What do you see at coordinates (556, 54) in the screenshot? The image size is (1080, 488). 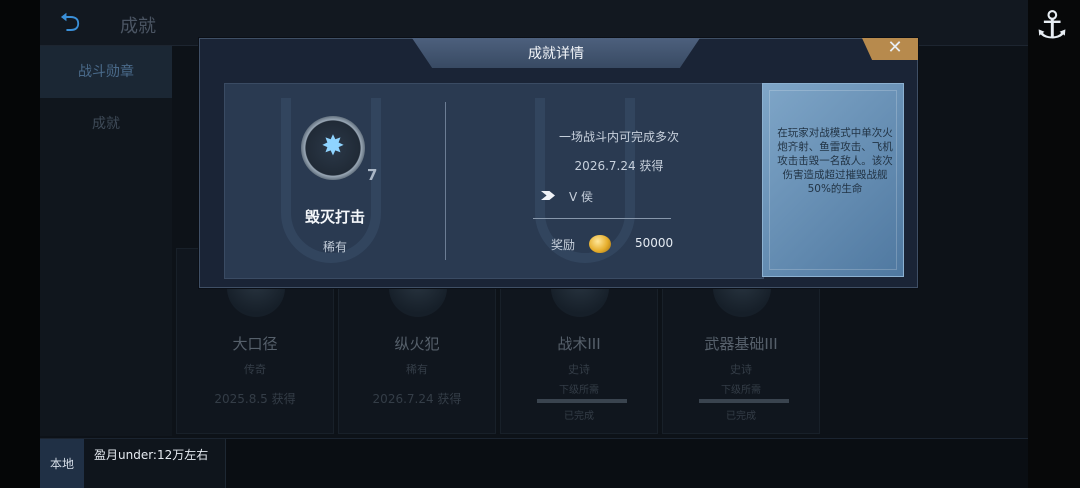 I see `modal-title: 成就详情` at bounding box center [556, 54].